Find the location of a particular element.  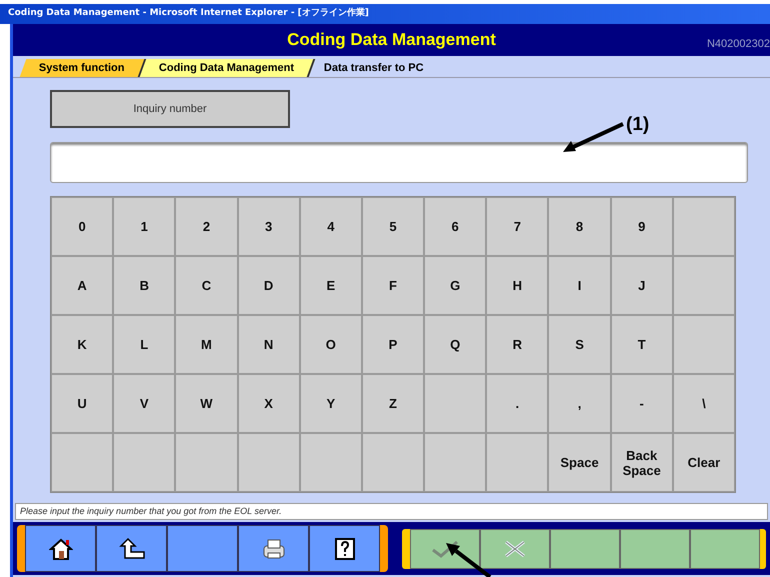

keypad-key: 3 is located at coordinates (269, 226).